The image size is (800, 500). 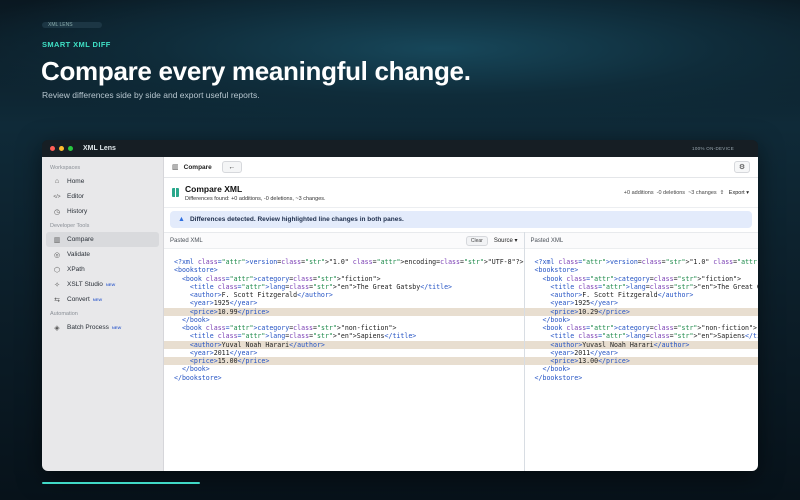 What do you see at coordinates (516, 241) in the screenshot?
I see `chevron-down-icon: ▾` at bounding box center [516, 241].